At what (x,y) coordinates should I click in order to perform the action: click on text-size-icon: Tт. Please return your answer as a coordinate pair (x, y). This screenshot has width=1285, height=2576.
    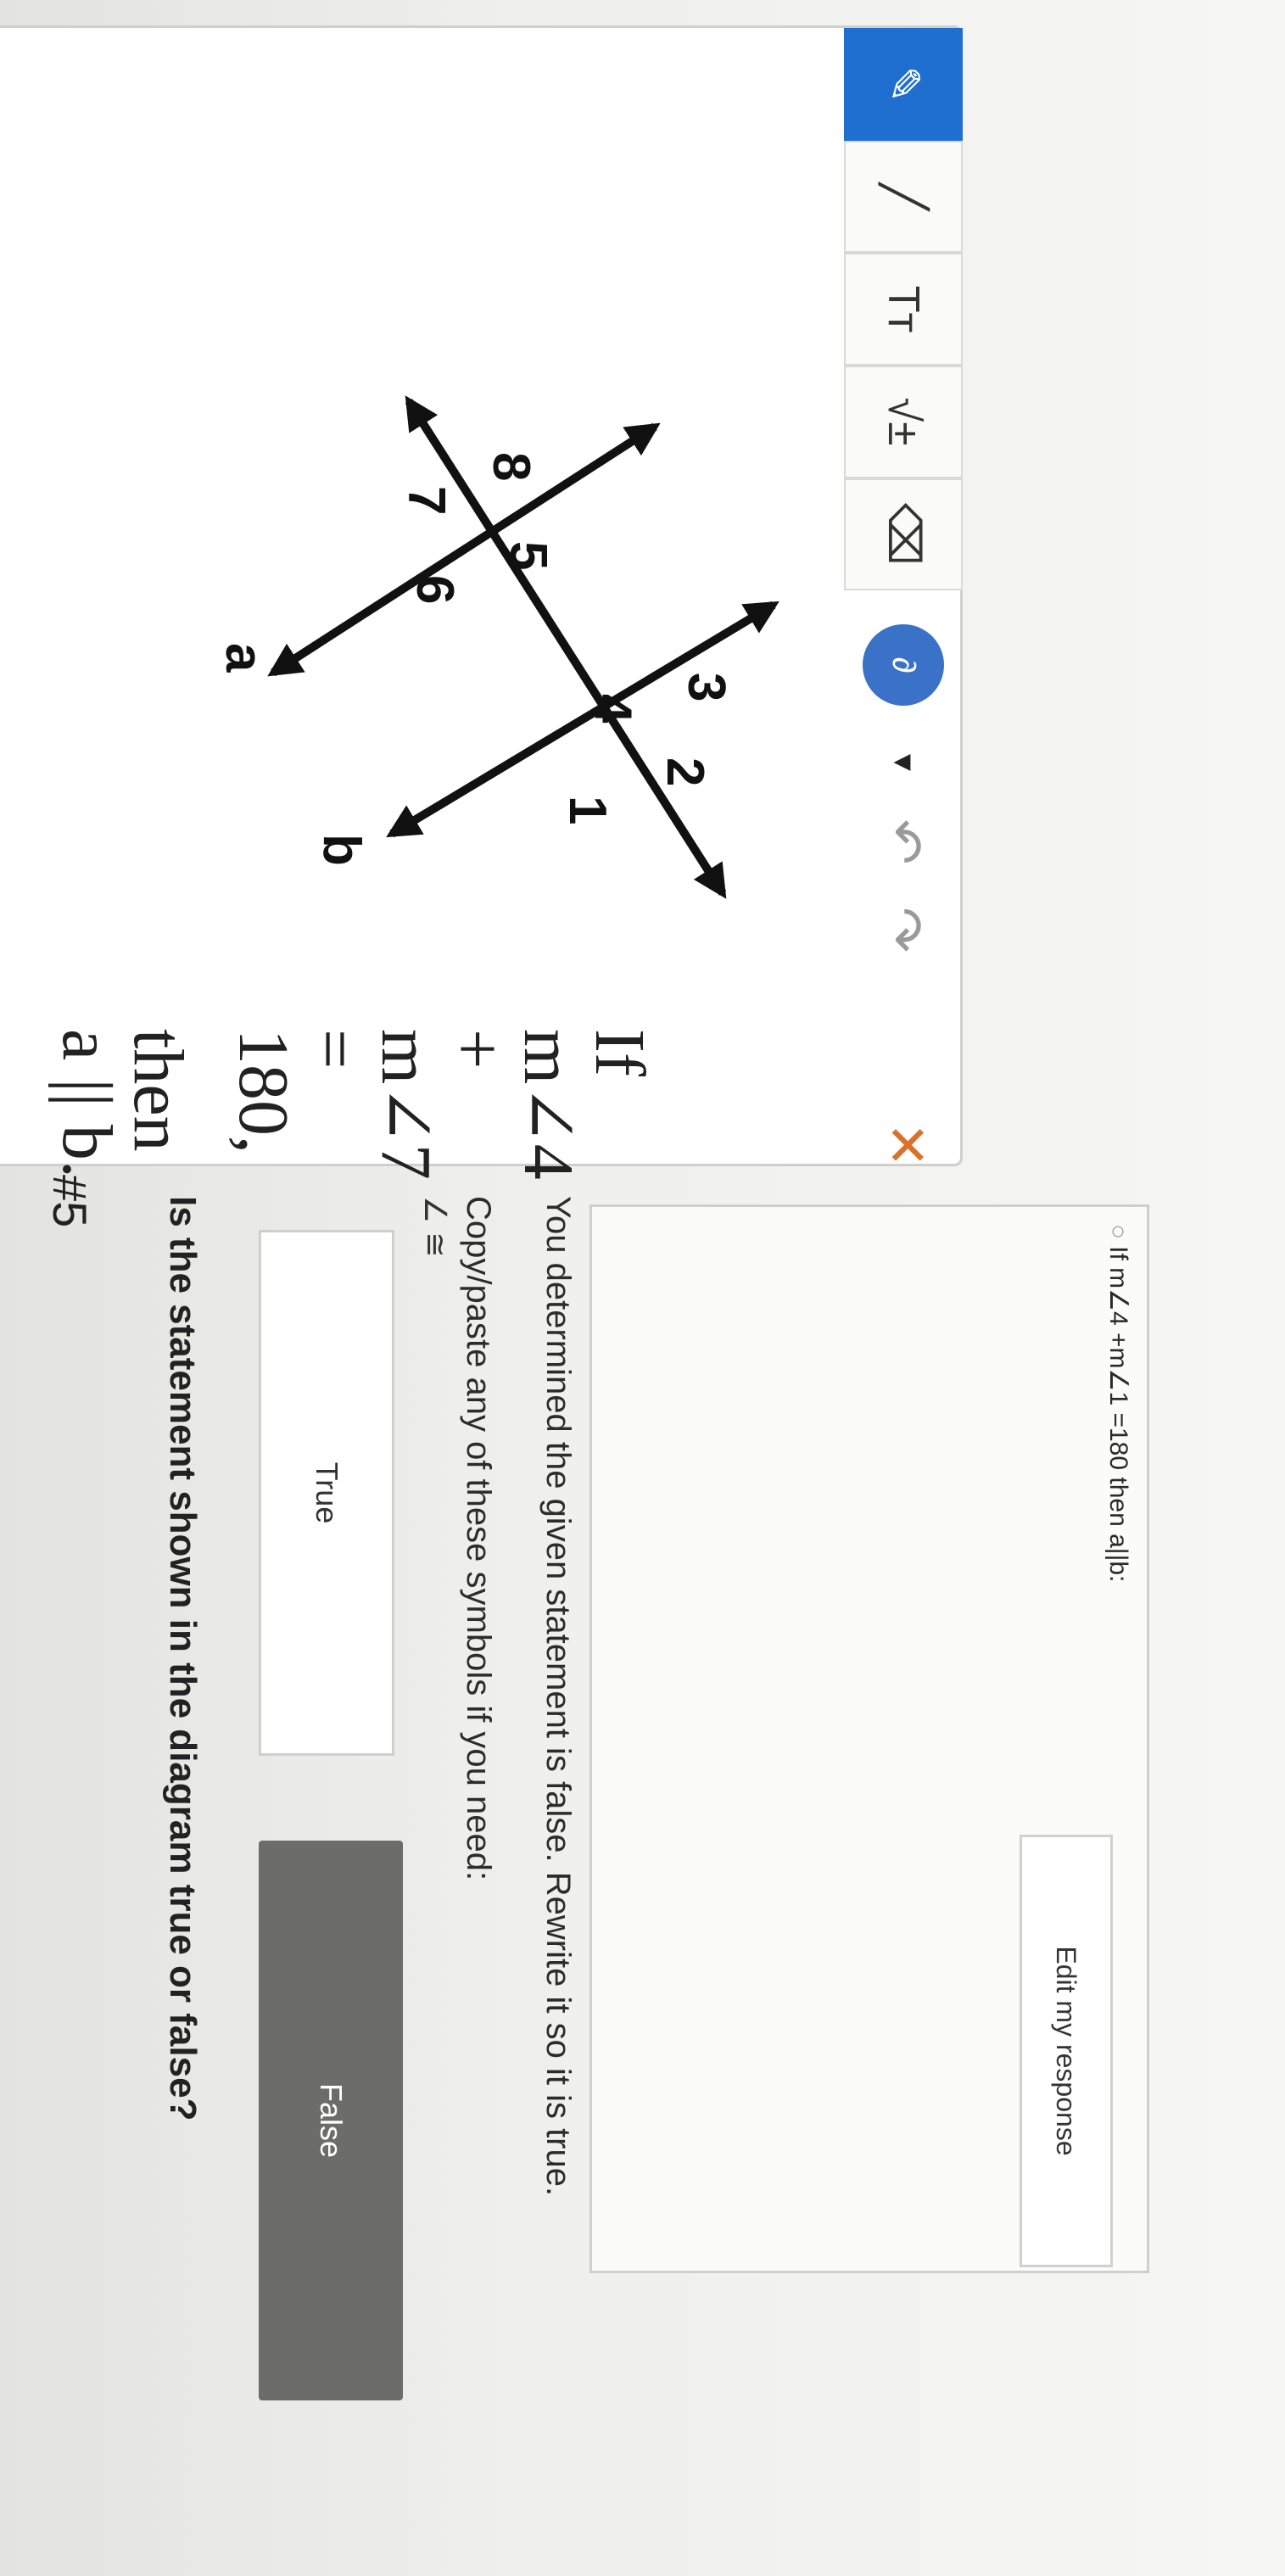
    Looking at the image, I should click on (903, 309).